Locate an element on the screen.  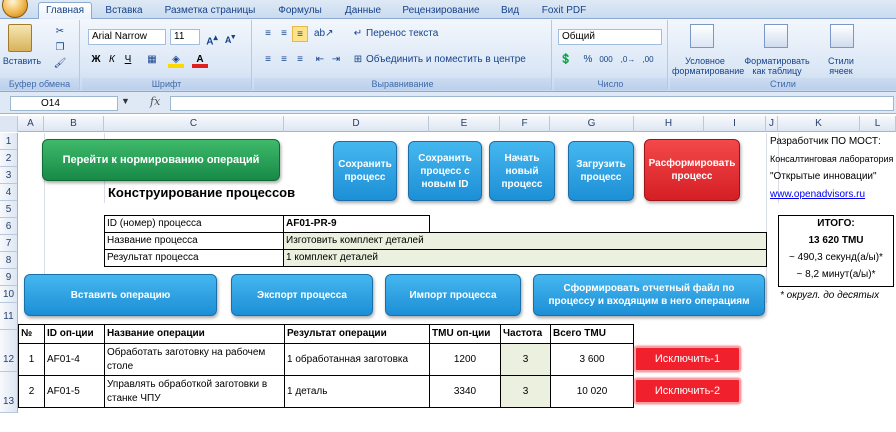
column-header-h: H is located at coordinates (669, 124).